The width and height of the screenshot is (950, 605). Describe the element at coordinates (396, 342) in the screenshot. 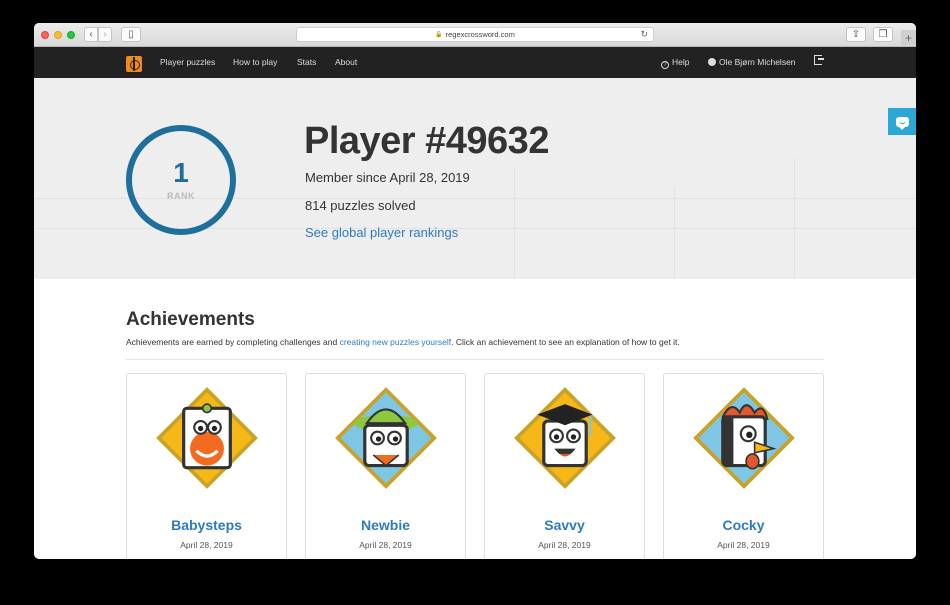

I see `create-puzzles-link: creating new puzzles yourself` at that location.